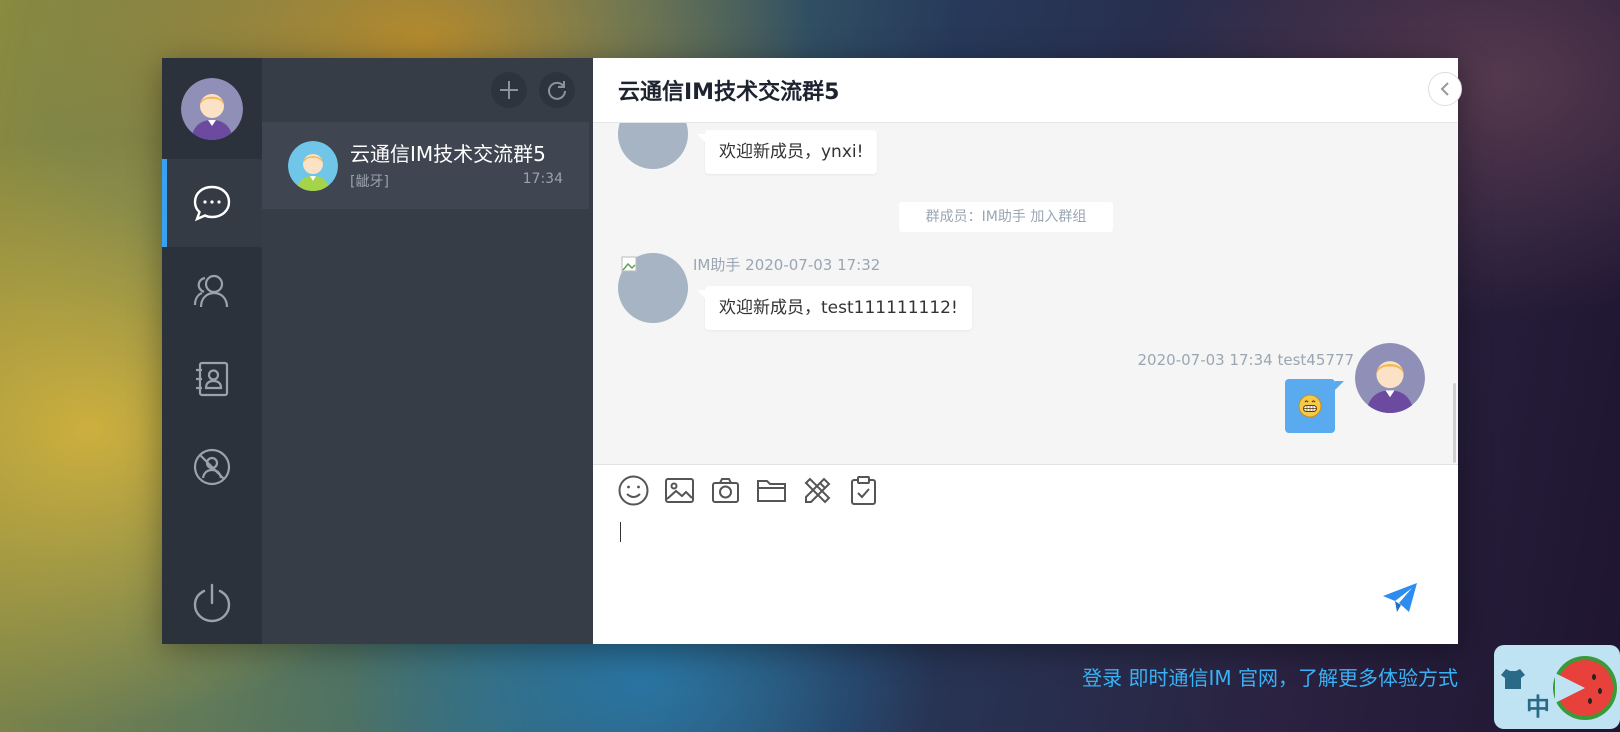 The image size is (1620, 732). I want to click on file-button, so click(771, 490).